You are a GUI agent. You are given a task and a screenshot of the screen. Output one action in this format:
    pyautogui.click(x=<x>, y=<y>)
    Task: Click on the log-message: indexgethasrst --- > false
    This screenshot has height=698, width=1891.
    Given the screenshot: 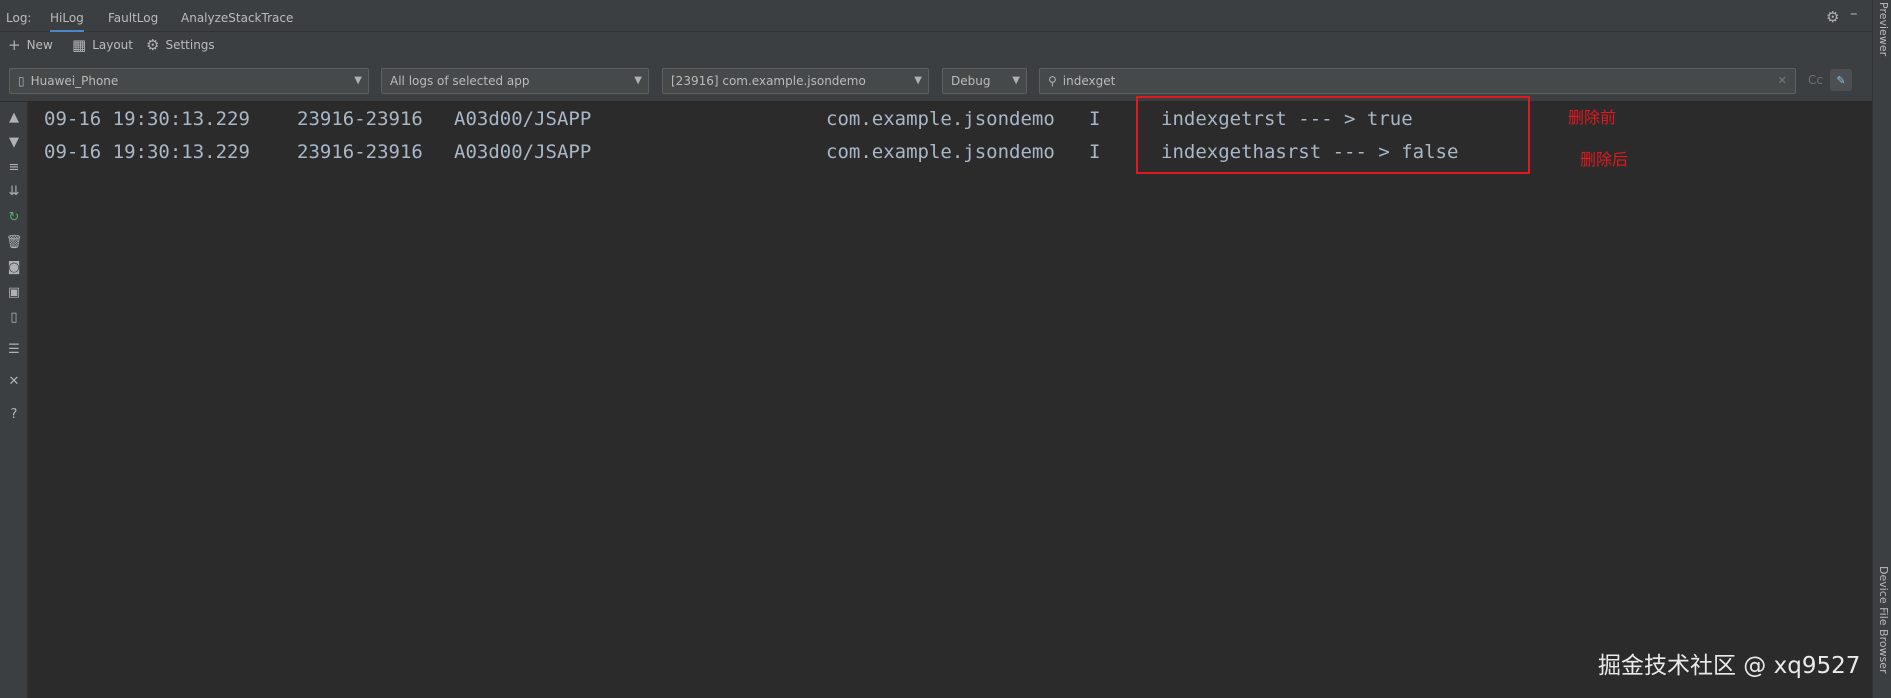 What is the action you would take?
    pyautogui.click(x=1310, y=152)
    